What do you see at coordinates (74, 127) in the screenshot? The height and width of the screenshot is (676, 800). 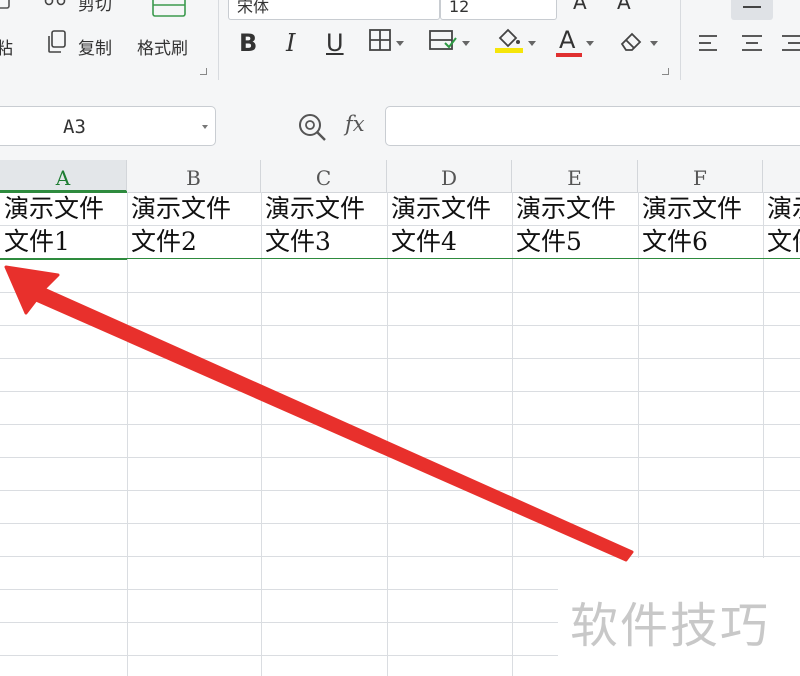 I see `name-box-value: A3` at bounding box center [74, 127].